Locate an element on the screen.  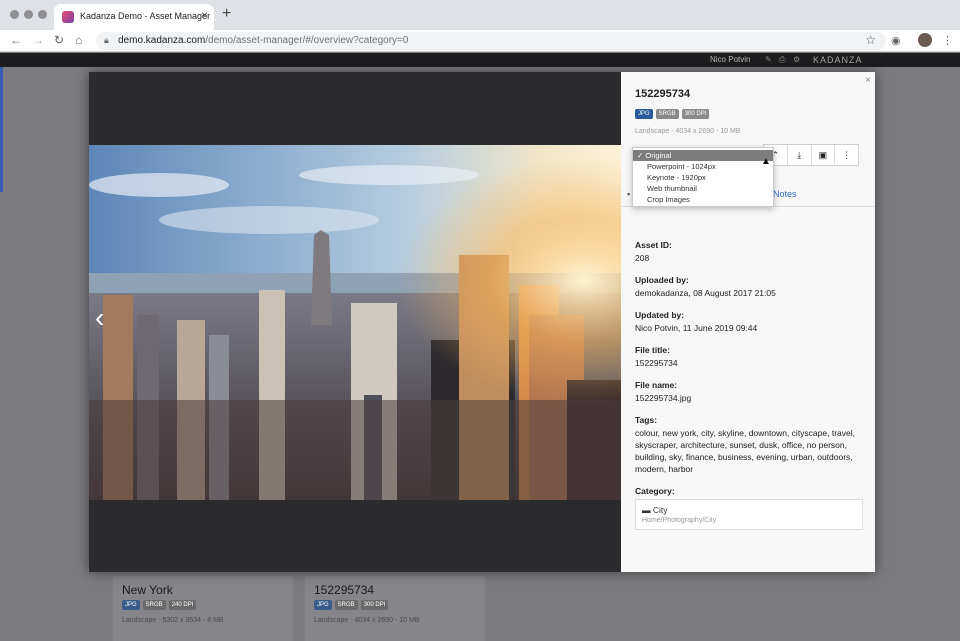
bookmark-star-icon: ☆ is located at coordinates (870, 40).